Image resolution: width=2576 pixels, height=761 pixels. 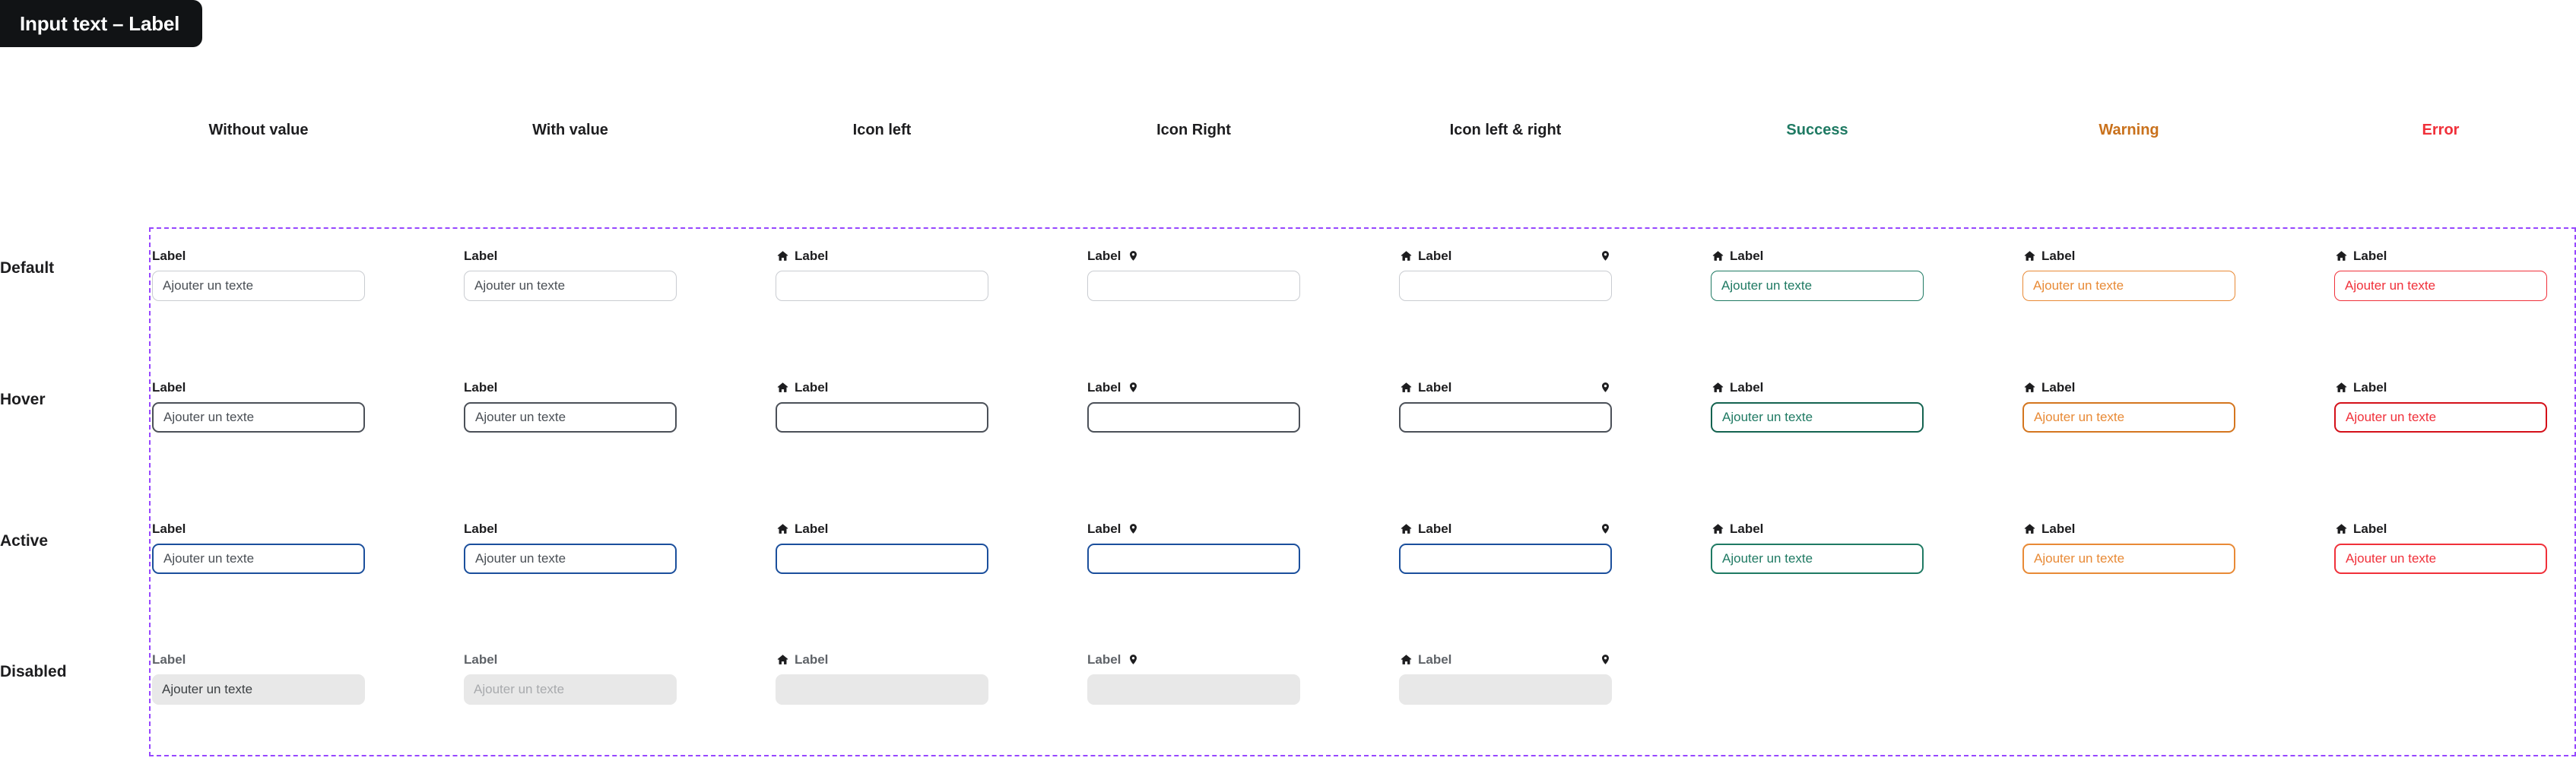 I want to click on input-field-active-without_value: Label Ajouter un texte, so click(x=258, y=547).